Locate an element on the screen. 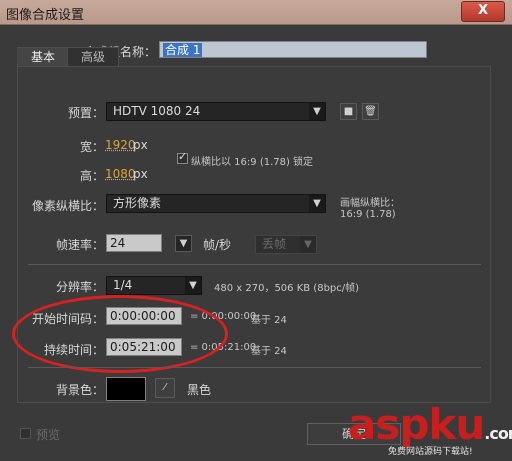 Image resolution: width=512 pixels, height=461 pixels. preset-value: HDTV 1080 24 is located at coordinates (157, 111).